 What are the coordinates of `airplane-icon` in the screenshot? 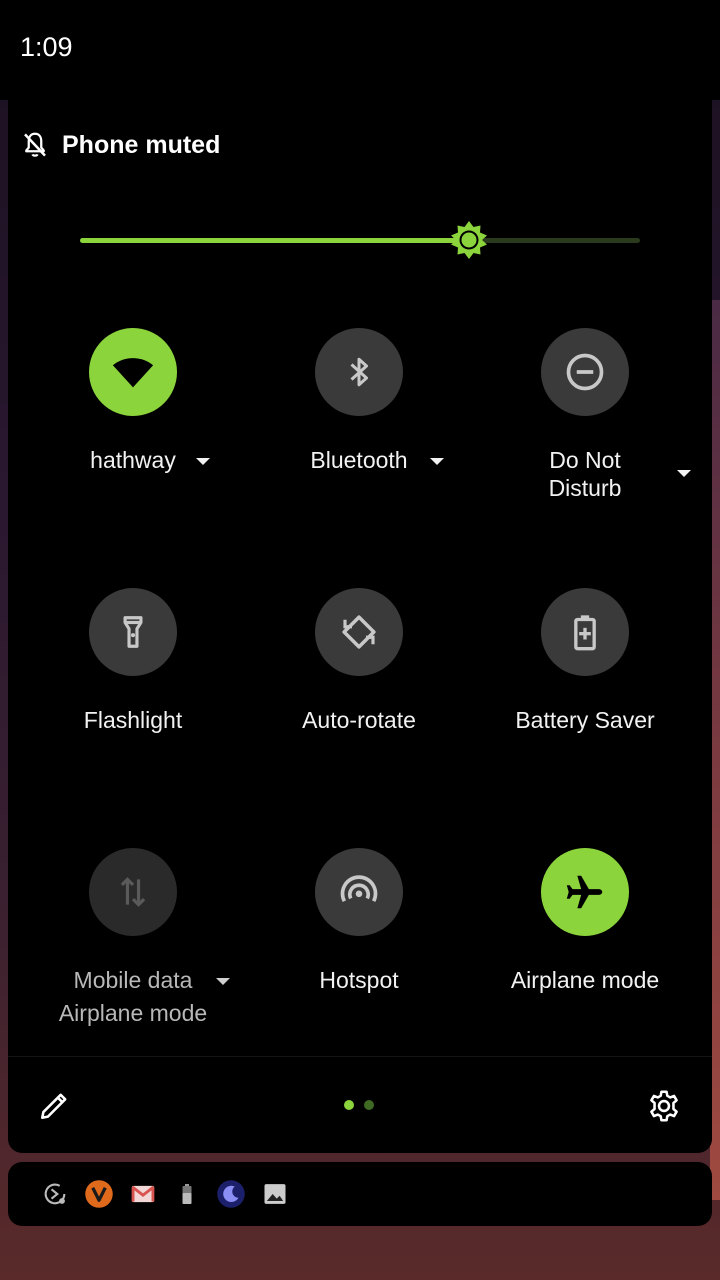 It's located at (584, 892).